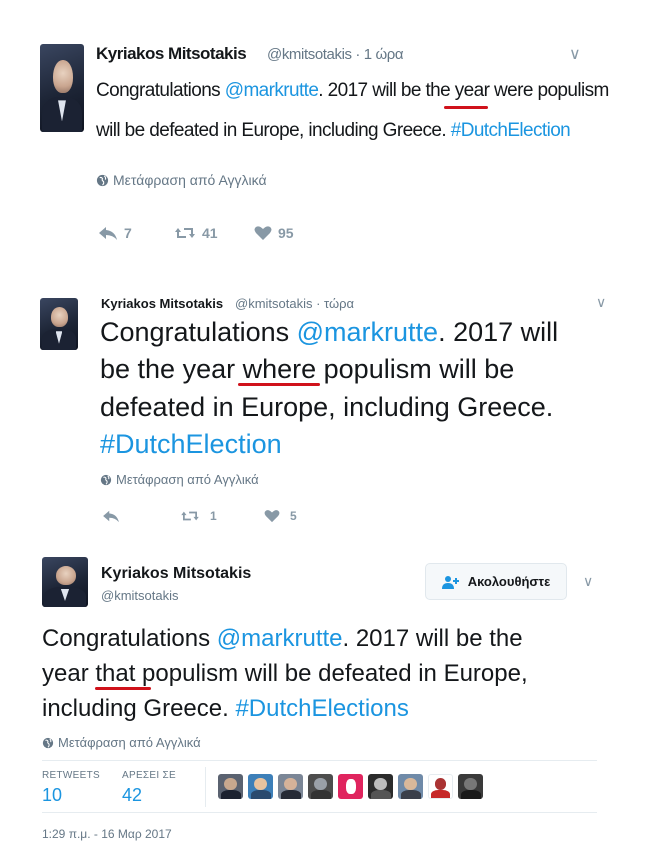  What do you see at coordinates (196, 233) in the screenshot?
I see `retweet-button: 41` at bounding box center [196, 233].